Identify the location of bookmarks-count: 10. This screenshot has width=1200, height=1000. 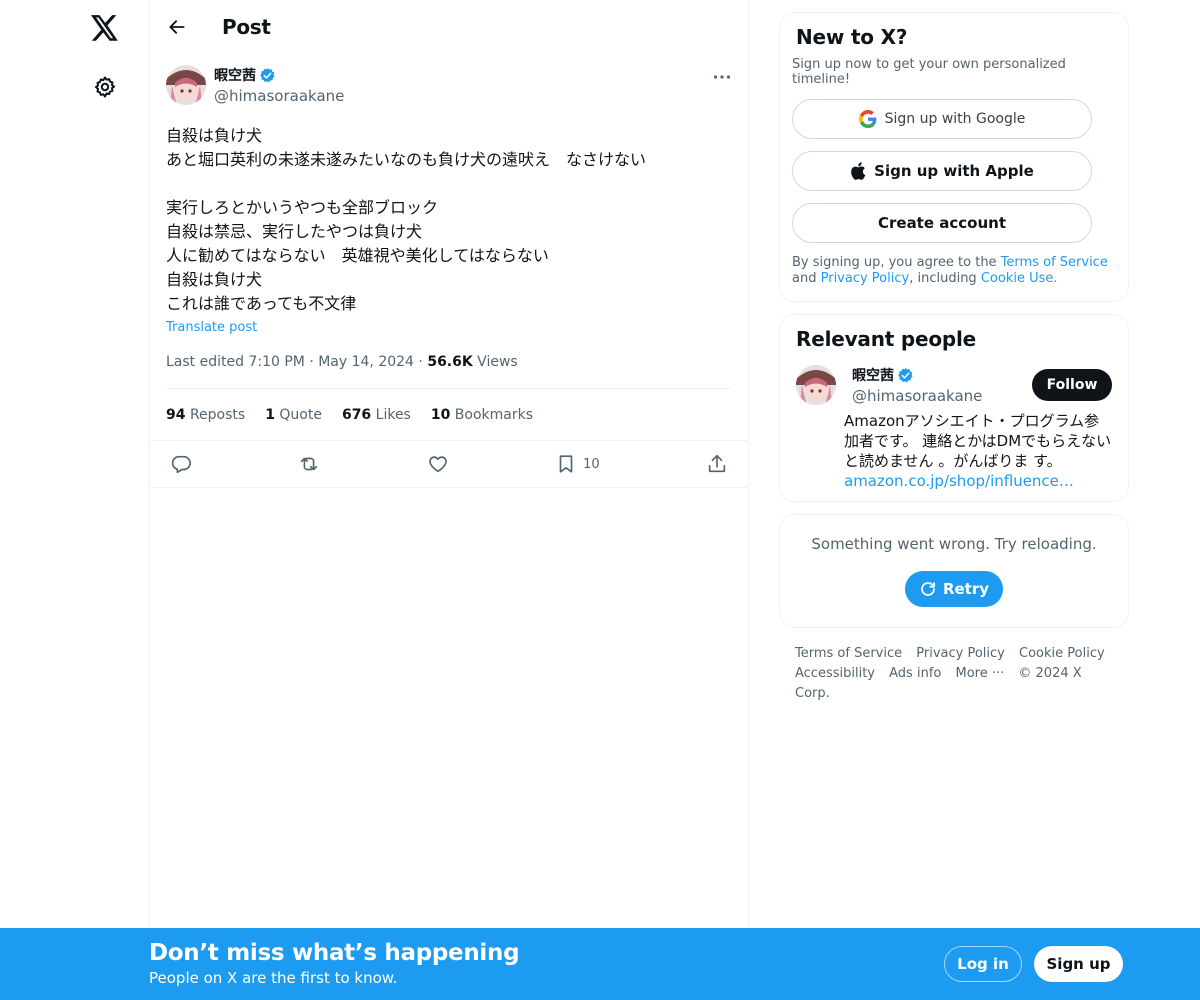
(440, 414).